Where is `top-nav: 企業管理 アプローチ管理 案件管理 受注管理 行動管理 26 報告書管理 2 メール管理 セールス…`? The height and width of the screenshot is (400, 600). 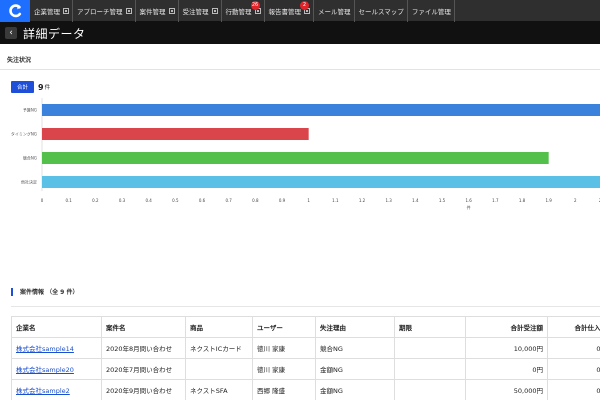 top-nav: 企業管理 アプローチ管理 案件管理 受注管理 行動管理 26 報告書管理 2 メール管理 セールス… is located at coordinates (300, 11).